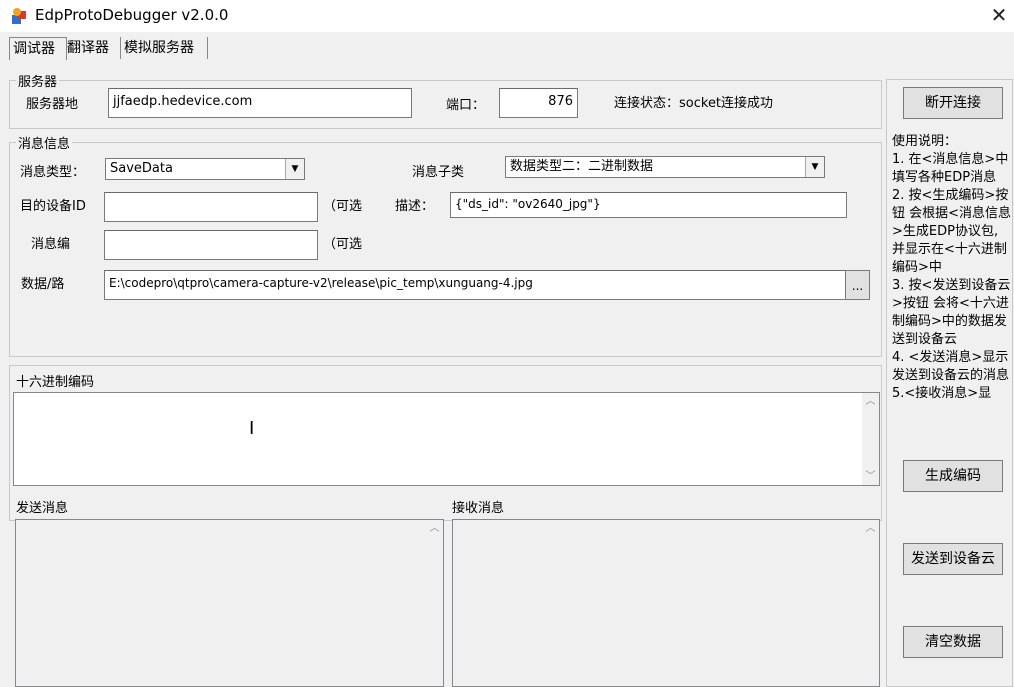 This screenshot has height=687, width=1014. What do you see at coordinates (38, 48) in the screenshot?
I see `tab-debugger: 调试器` at bounding box center [38, 48].